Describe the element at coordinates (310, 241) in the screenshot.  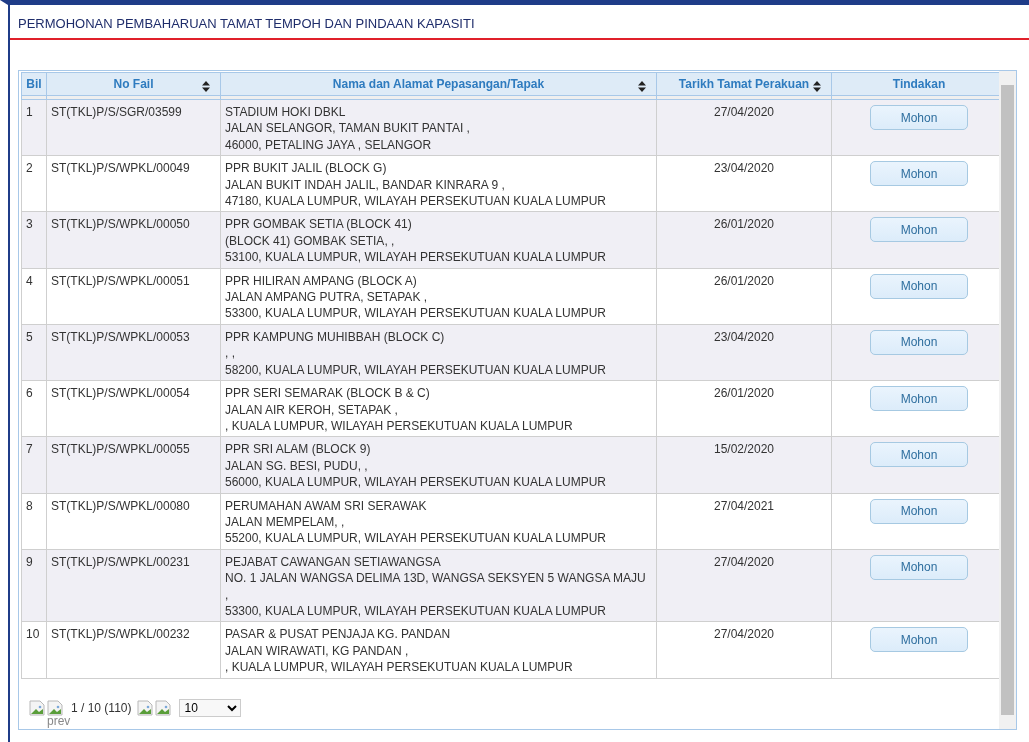
I see `address-line: (BLOCK 41) GOMBAK SETIA, ,` at that location.